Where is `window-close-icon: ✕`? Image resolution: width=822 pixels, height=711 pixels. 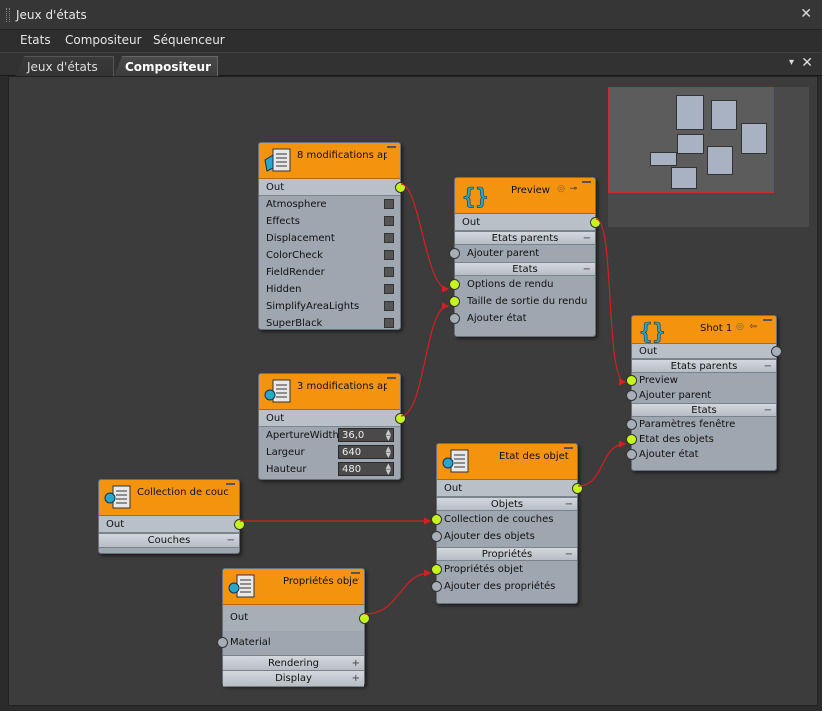
window-close-icon: ✕ is located at coordinates (806, 14).